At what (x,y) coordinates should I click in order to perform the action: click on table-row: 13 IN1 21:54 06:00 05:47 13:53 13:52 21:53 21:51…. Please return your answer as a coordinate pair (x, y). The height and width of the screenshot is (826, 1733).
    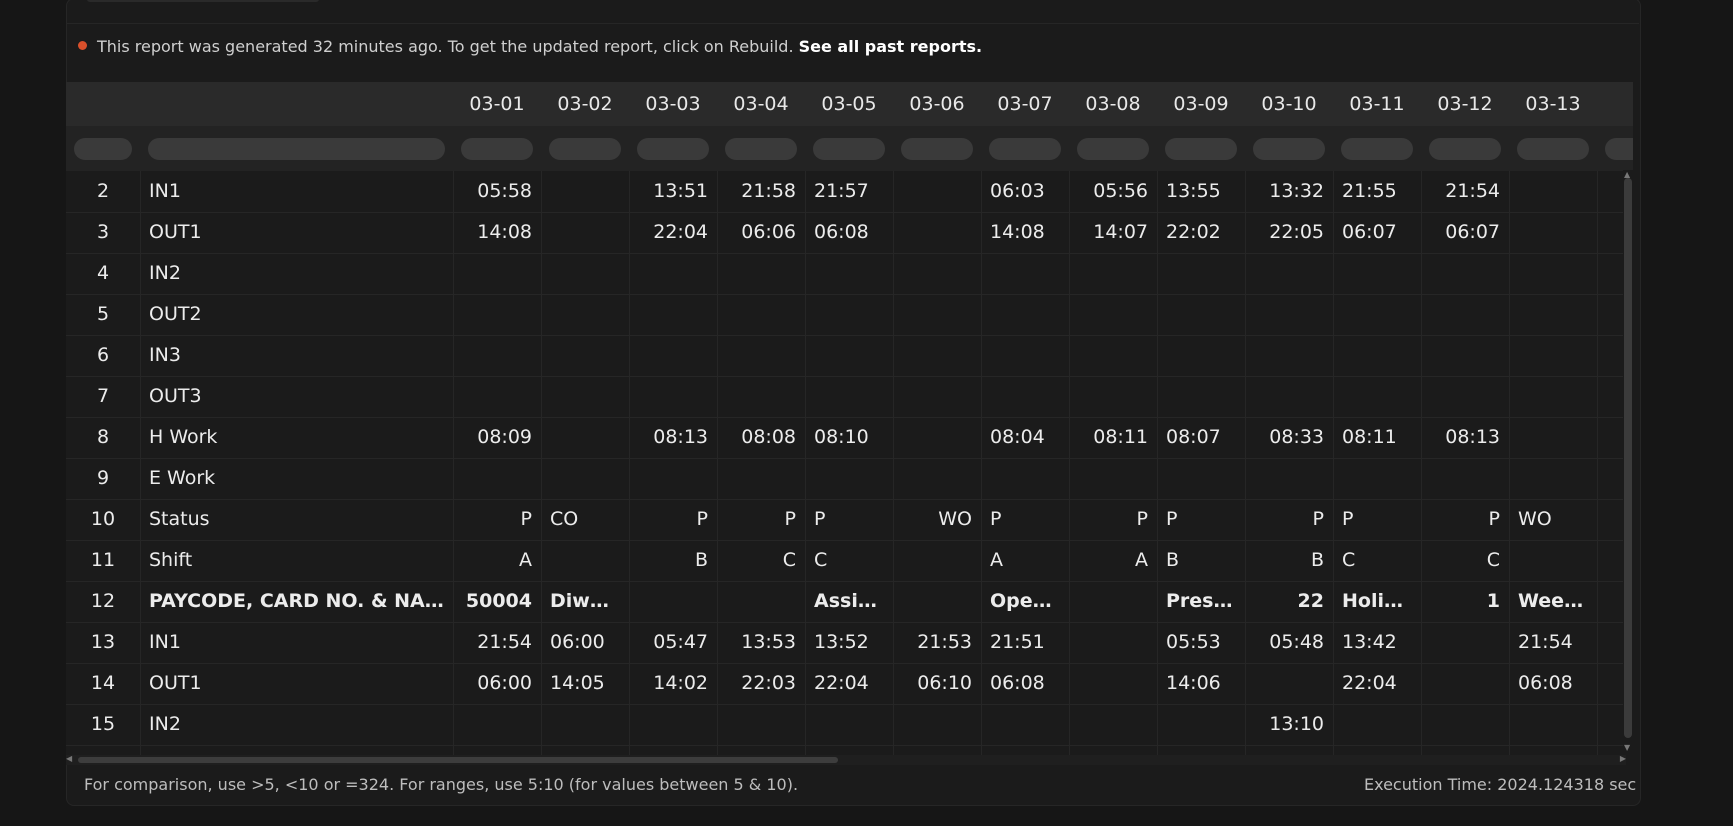
    Looking at the image, I should click on (849, 643).